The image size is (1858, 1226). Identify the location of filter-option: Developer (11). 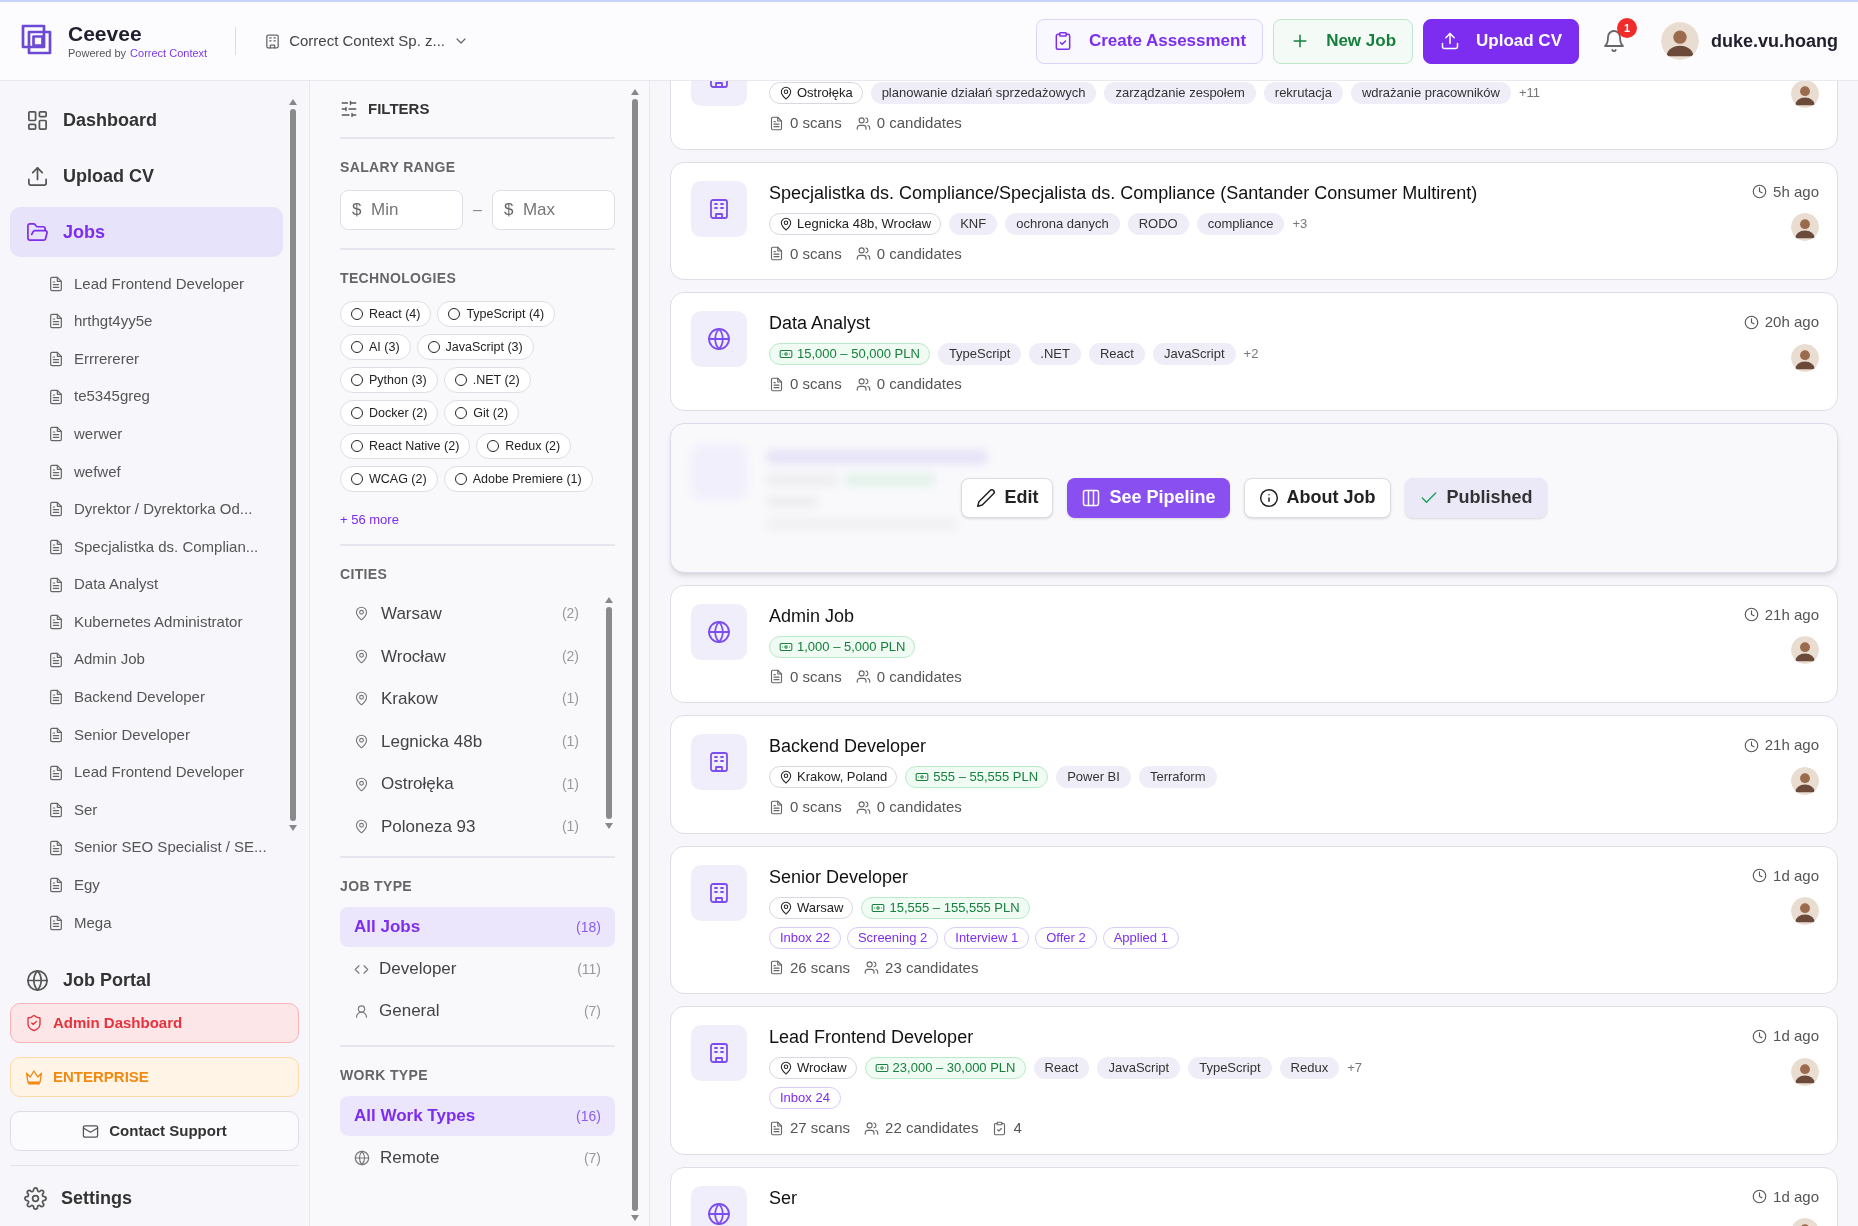
(477, 969).